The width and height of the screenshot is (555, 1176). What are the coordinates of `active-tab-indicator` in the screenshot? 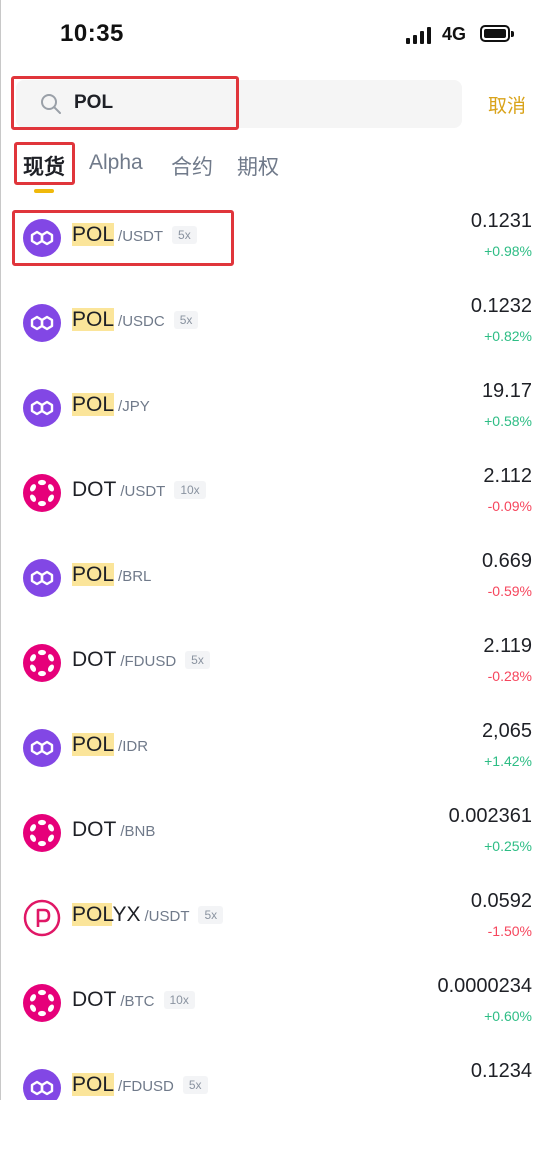 It's located at (44, 191).